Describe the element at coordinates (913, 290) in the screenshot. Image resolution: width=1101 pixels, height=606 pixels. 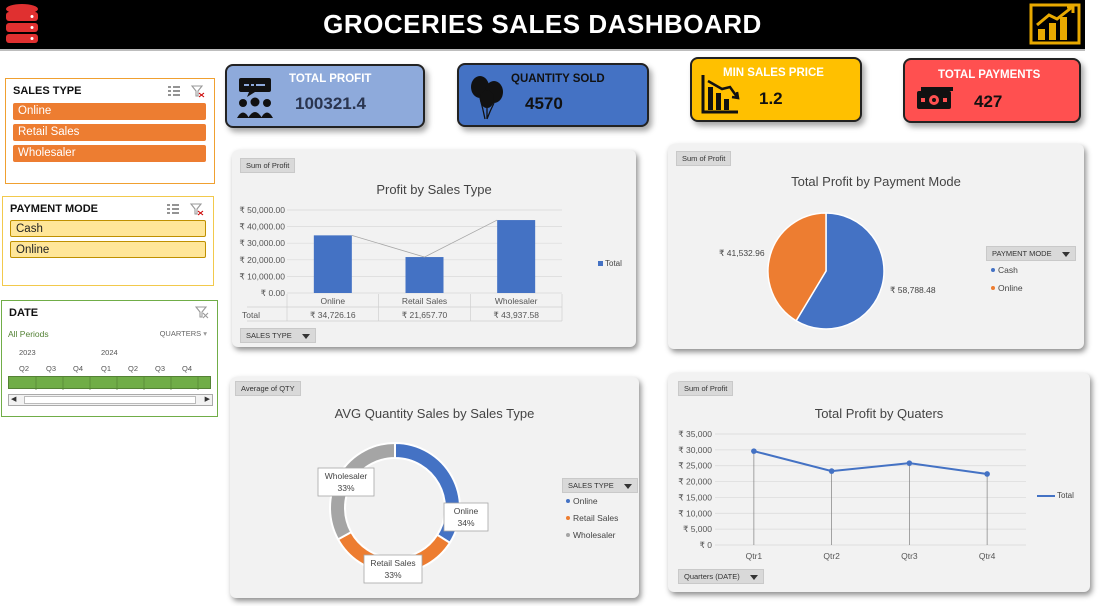
I see `data-label: ₹ 58,788.48` at that location.